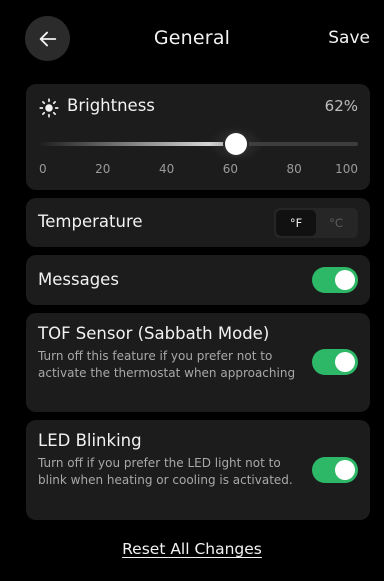 The width and height of the screenshot is (384, 581). I want to click on brightness-slider-track, so click(198, 144).